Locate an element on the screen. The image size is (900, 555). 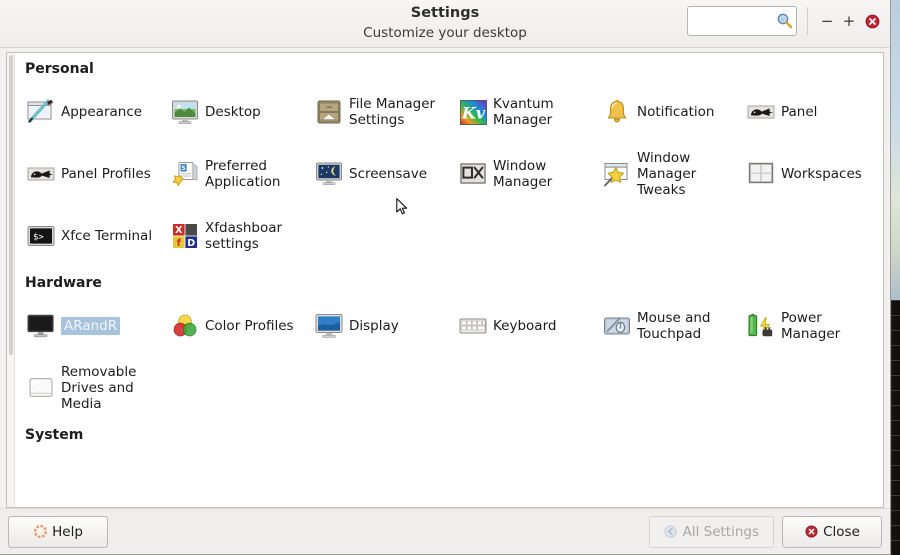
settings-tile: S Preferred Application is located at coordinates (235, 174).